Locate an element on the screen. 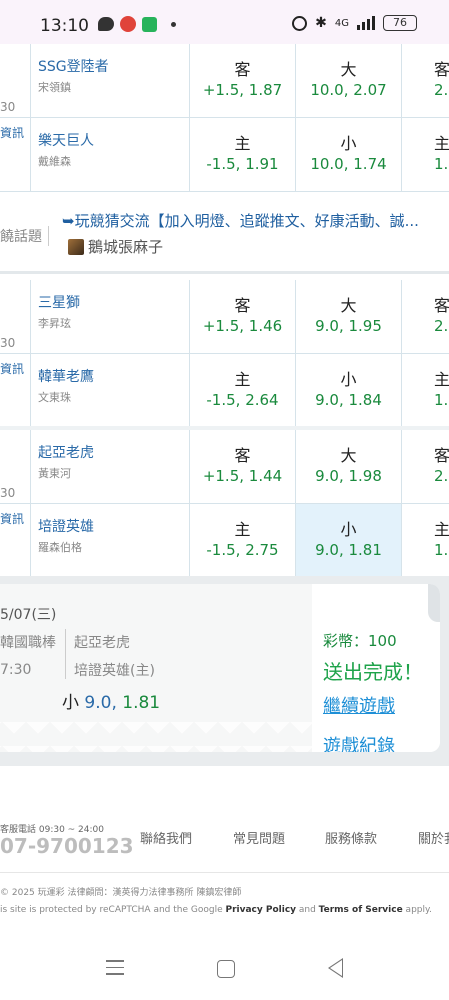 The image size is (449, 1000). coin-balance: 彩幣：100 is located at coordinates (360, 641).